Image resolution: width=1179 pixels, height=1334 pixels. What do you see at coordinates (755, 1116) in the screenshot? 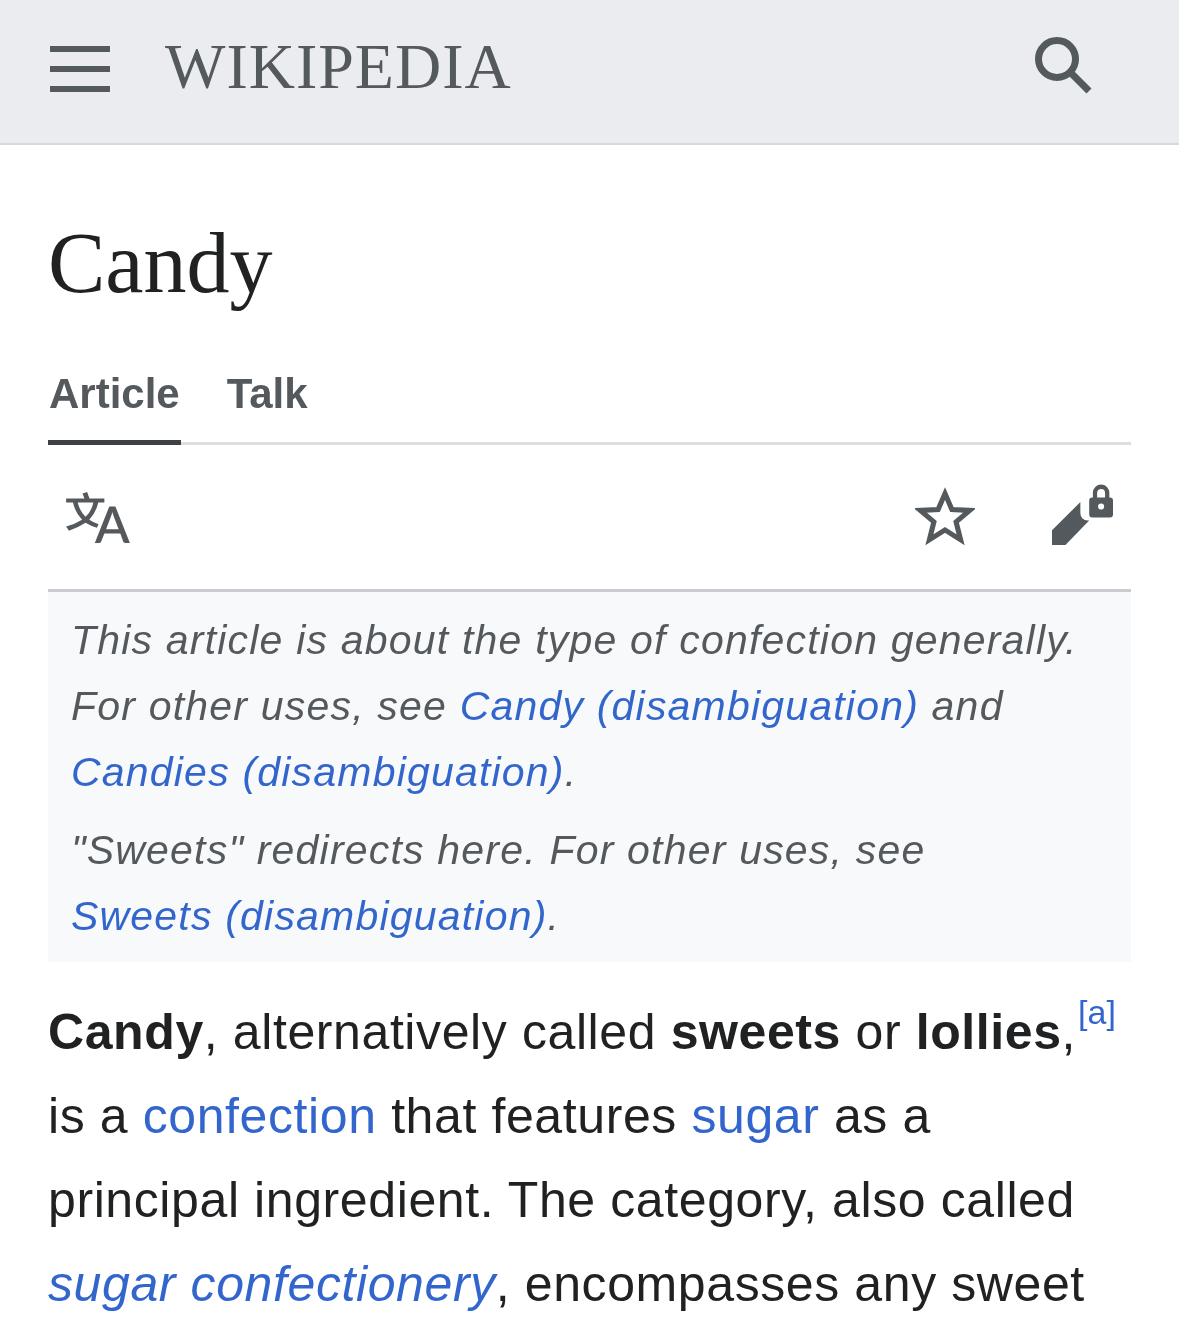
I see `article-link: sugar` at bounding box center [755, 1116].